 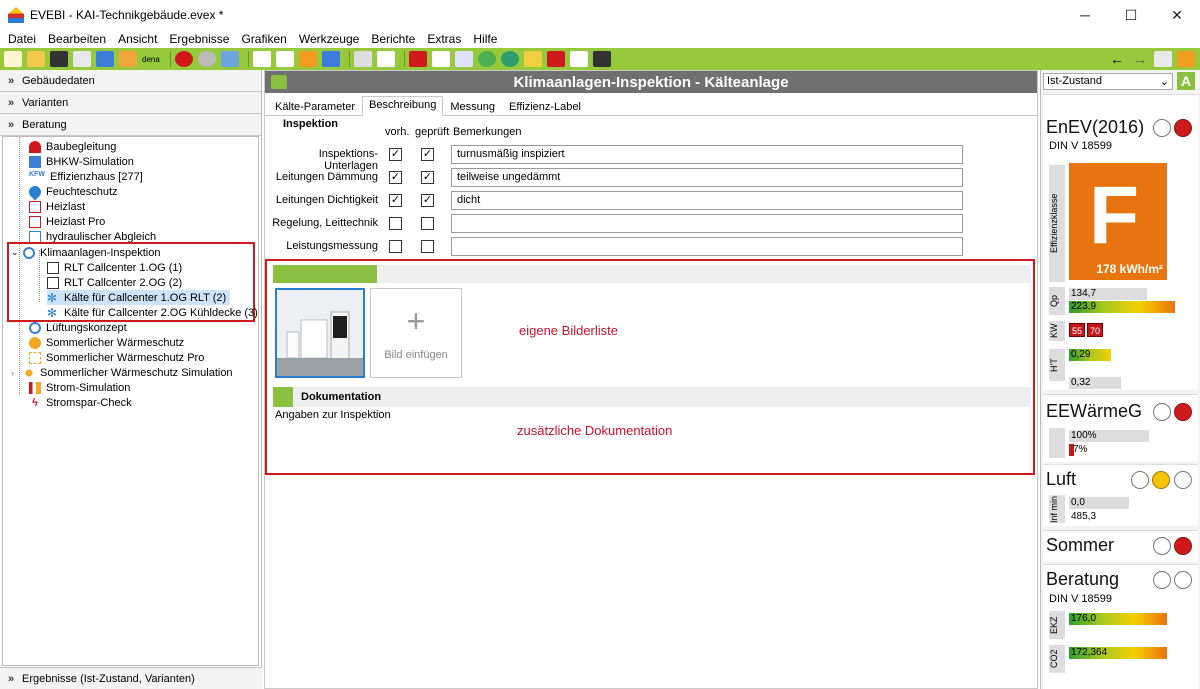 I want to click on tree-icon, so click(x=362, y=59).